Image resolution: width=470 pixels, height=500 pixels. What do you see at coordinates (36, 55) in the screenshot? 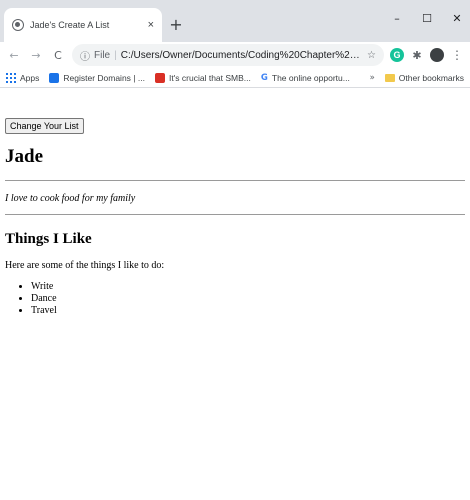
I see `forward-arrow-icon: →` at bounding box center [36, 55].